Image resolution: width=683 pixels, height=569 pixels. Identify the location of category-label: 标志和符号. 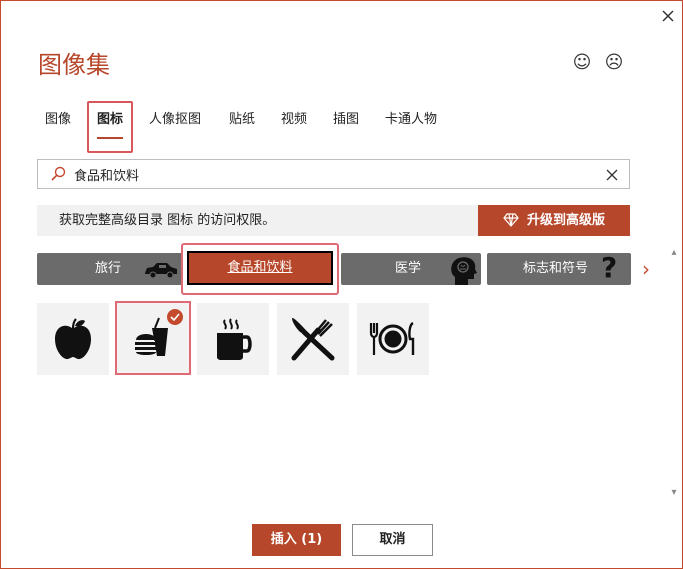
(556, 268).